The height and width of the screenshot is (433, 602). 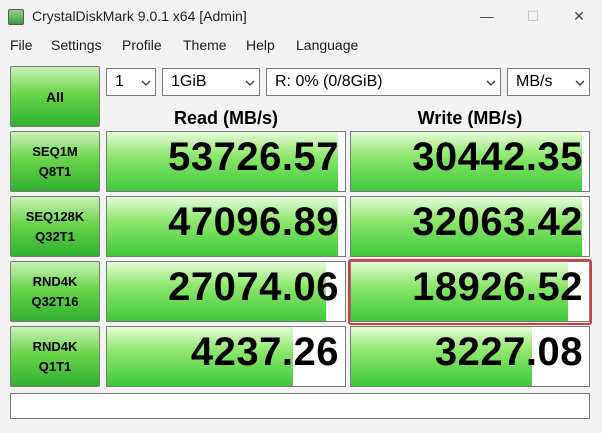 I want to click on write-result-cell: 3227.08, so click(x=470, y=356).